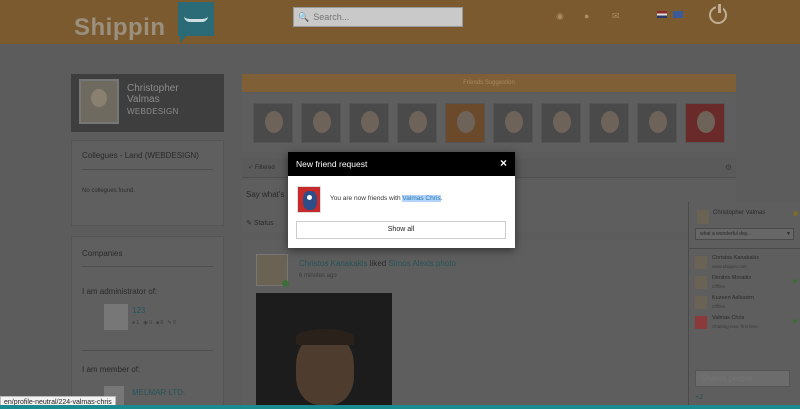  Describe the element at coordinates (503, 163) in the screenshot. I see `close-icon: ×` at that location.